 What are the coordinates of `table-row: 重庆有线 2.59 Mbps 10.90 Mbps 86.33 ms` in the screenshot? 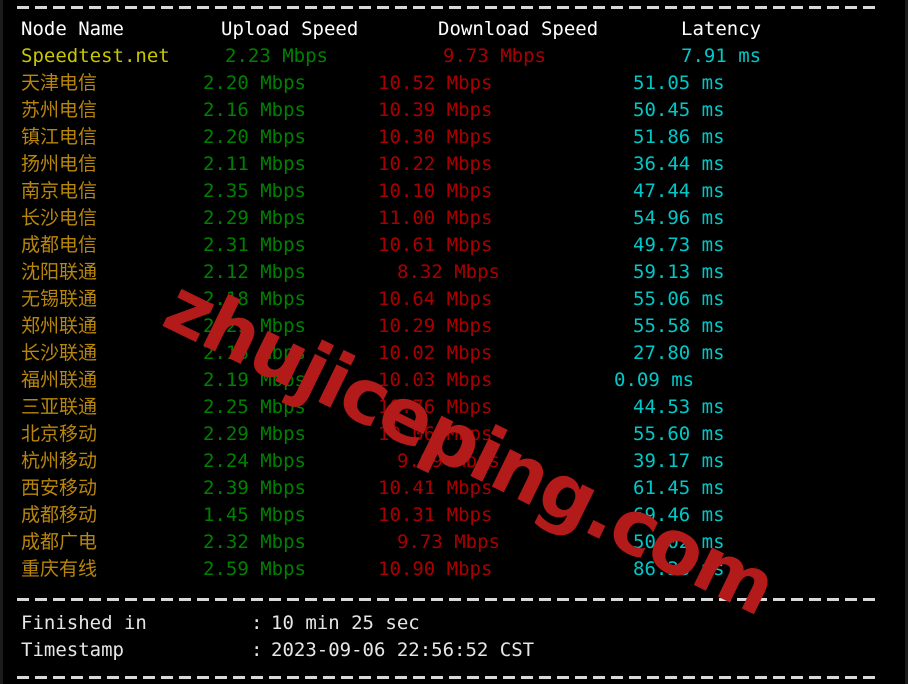 It's located at (454, 569).